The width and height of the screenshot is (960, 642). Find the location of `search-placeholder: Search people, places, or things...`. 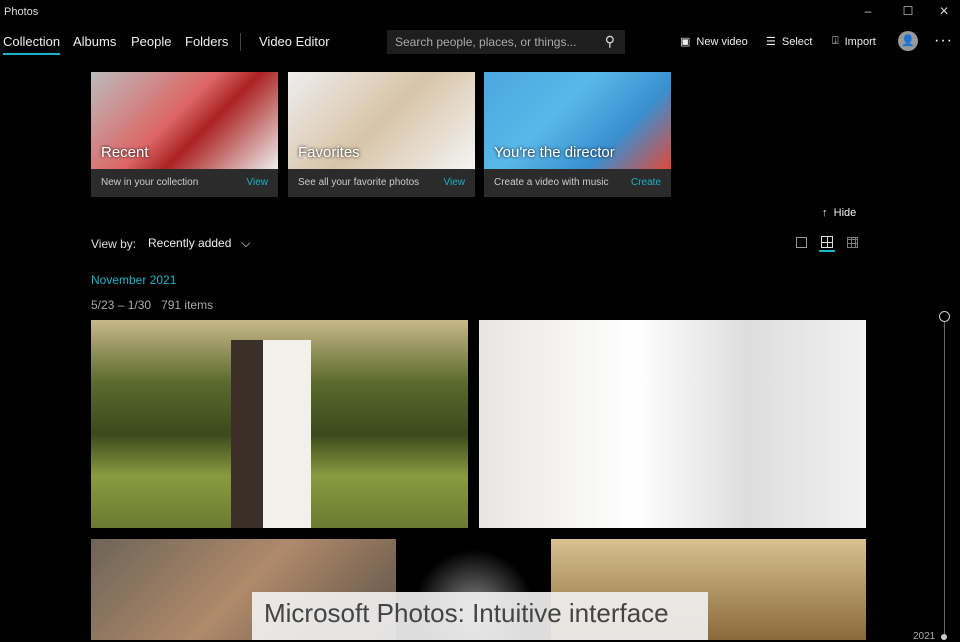

search-placeholder: Search people, places, or things... is located at coordinates (486, 42).